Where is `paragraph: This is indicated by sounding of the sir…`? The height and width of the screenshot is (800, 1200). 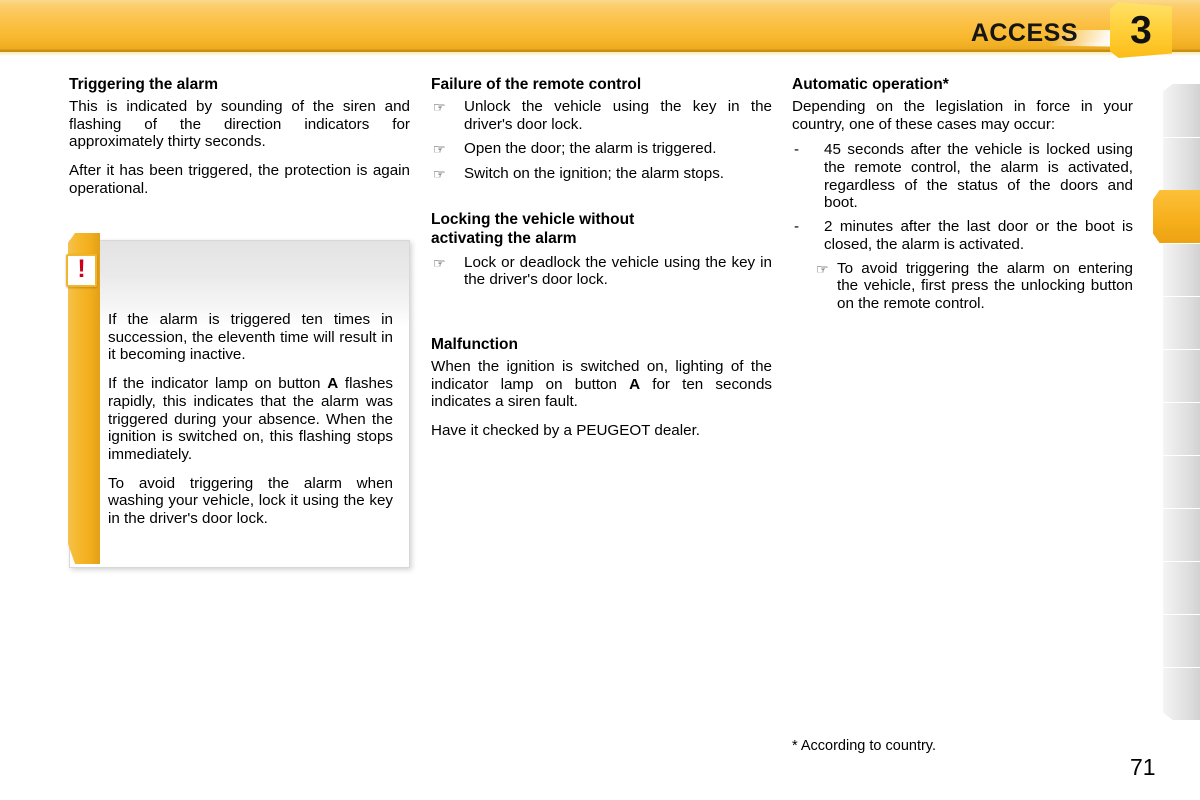 paragraph: This is indicated by sounding of the sir… is located at coordinates (239, 124).